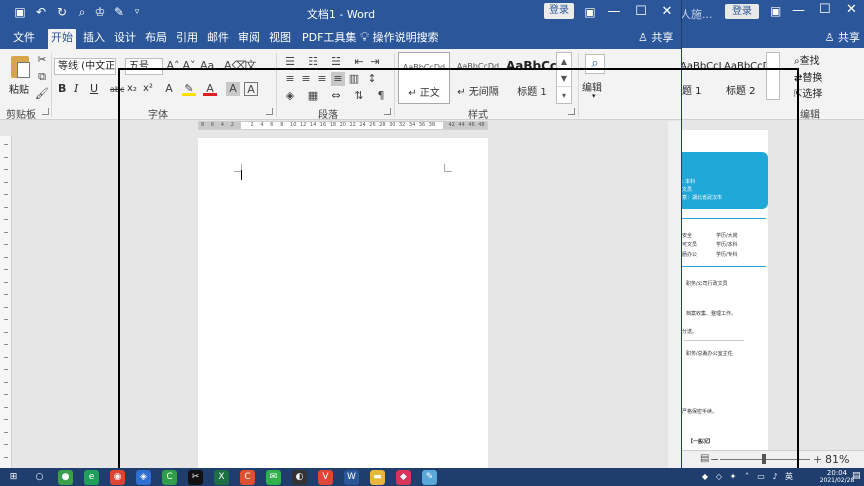  I want to click on view-mode-icon: ▤, so click(704, 458).